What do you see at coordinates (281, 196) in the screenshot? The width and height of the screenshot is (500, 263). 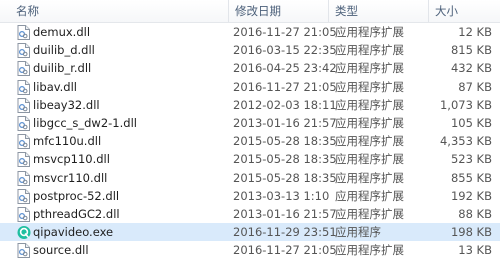 I see `file-modified-date: 2013-03-13 1:10` at bounding box center [281, 196].